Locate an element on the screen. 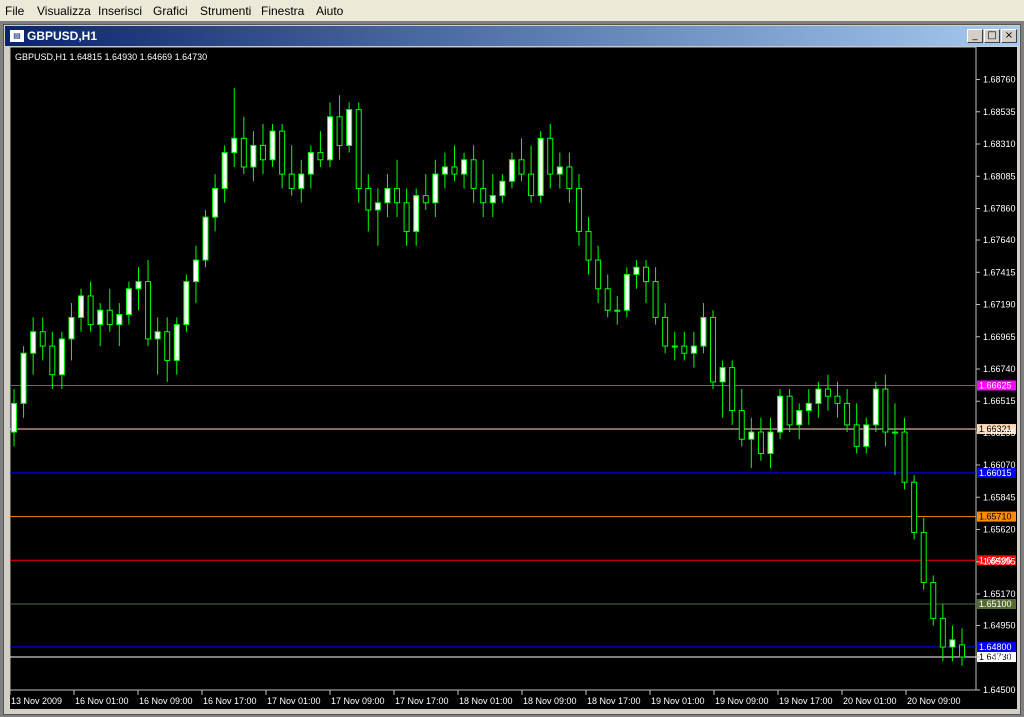 Image resolution: width=1024 pixels, height=717 pixels. y-tick-label: 1.67415 is located at coordinates (999, 272).